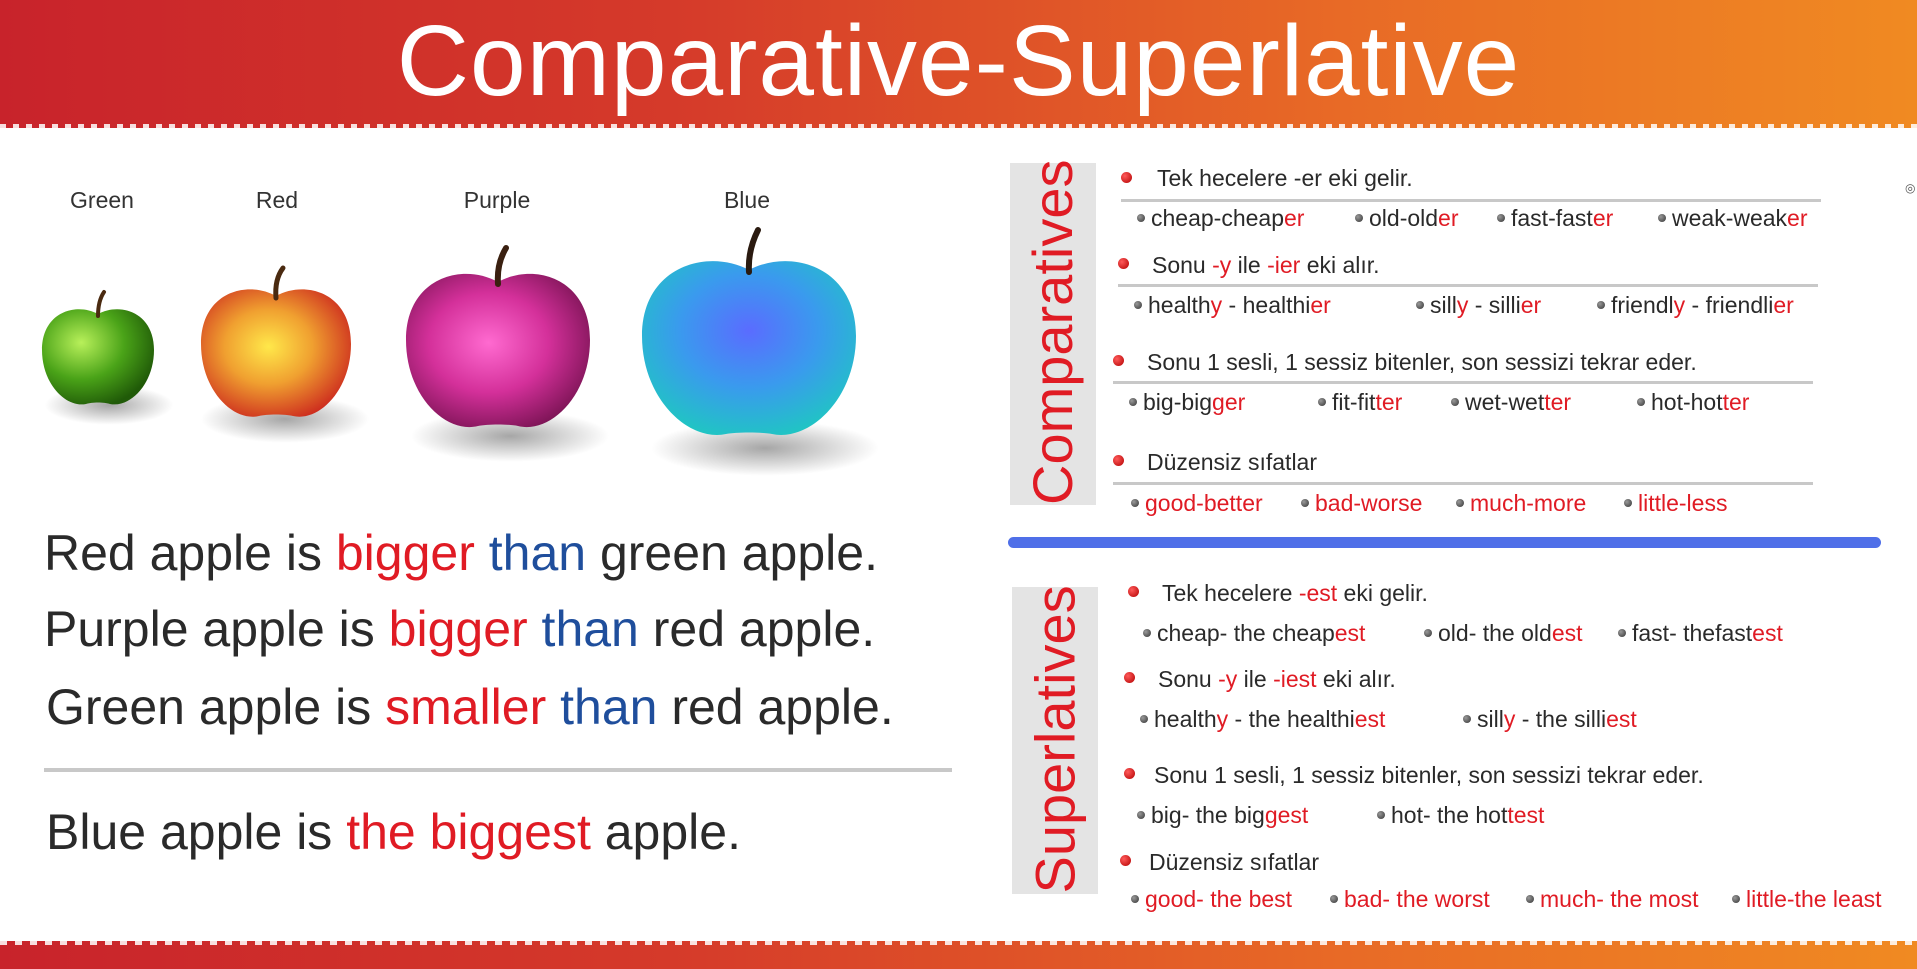  I want to click on example-item: old- the oldest, so click(1503, 633).